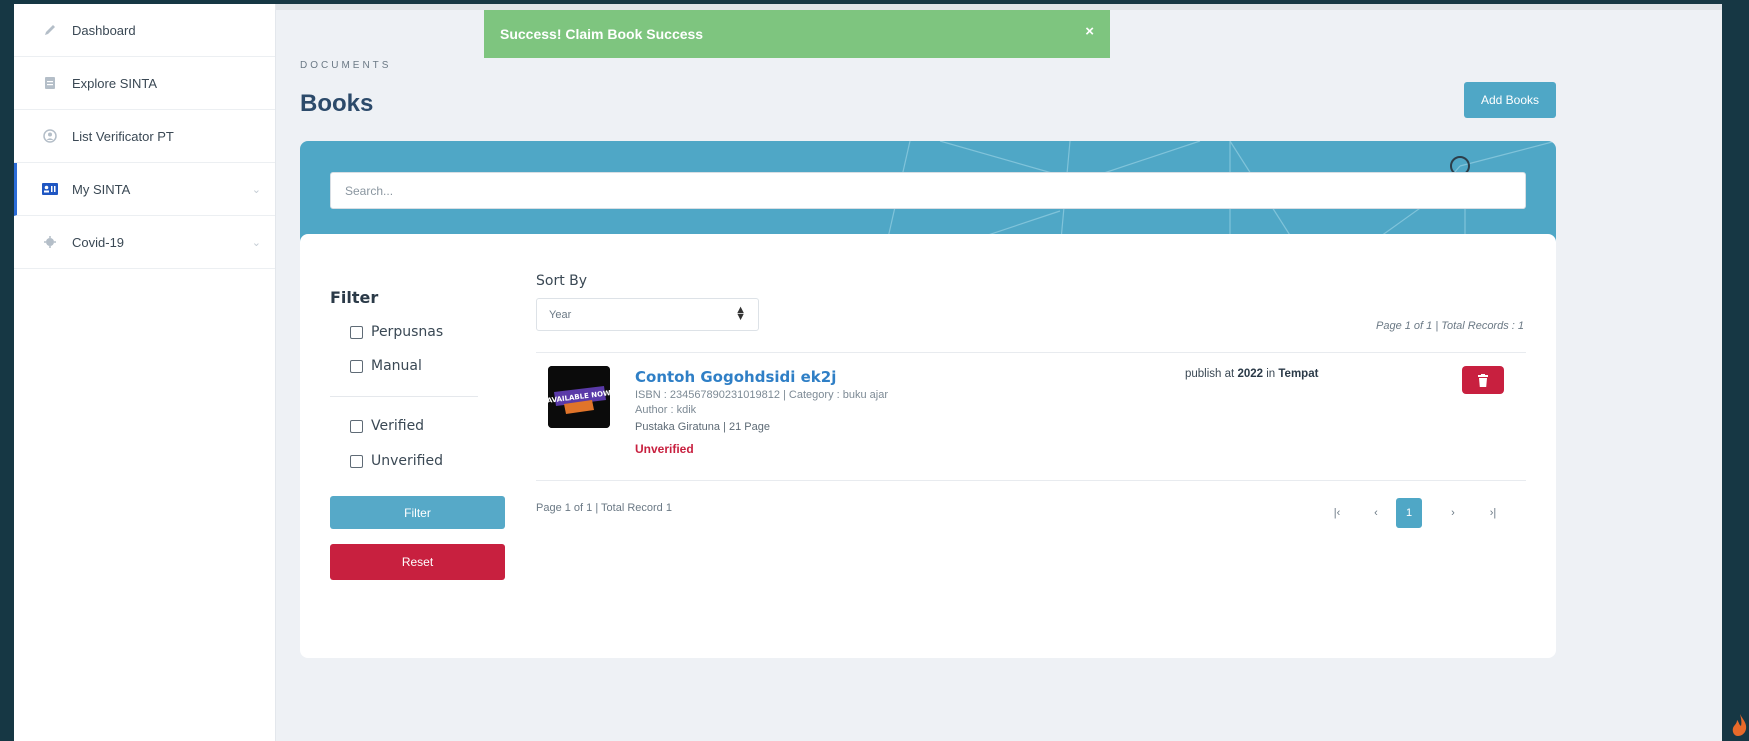 The height and width of the screenshot is (741, 1749). What do you see at coordinates (407, 461) in the screenshot?
I see `checkbox-label: Unverified` at bounding box center [407, 461].